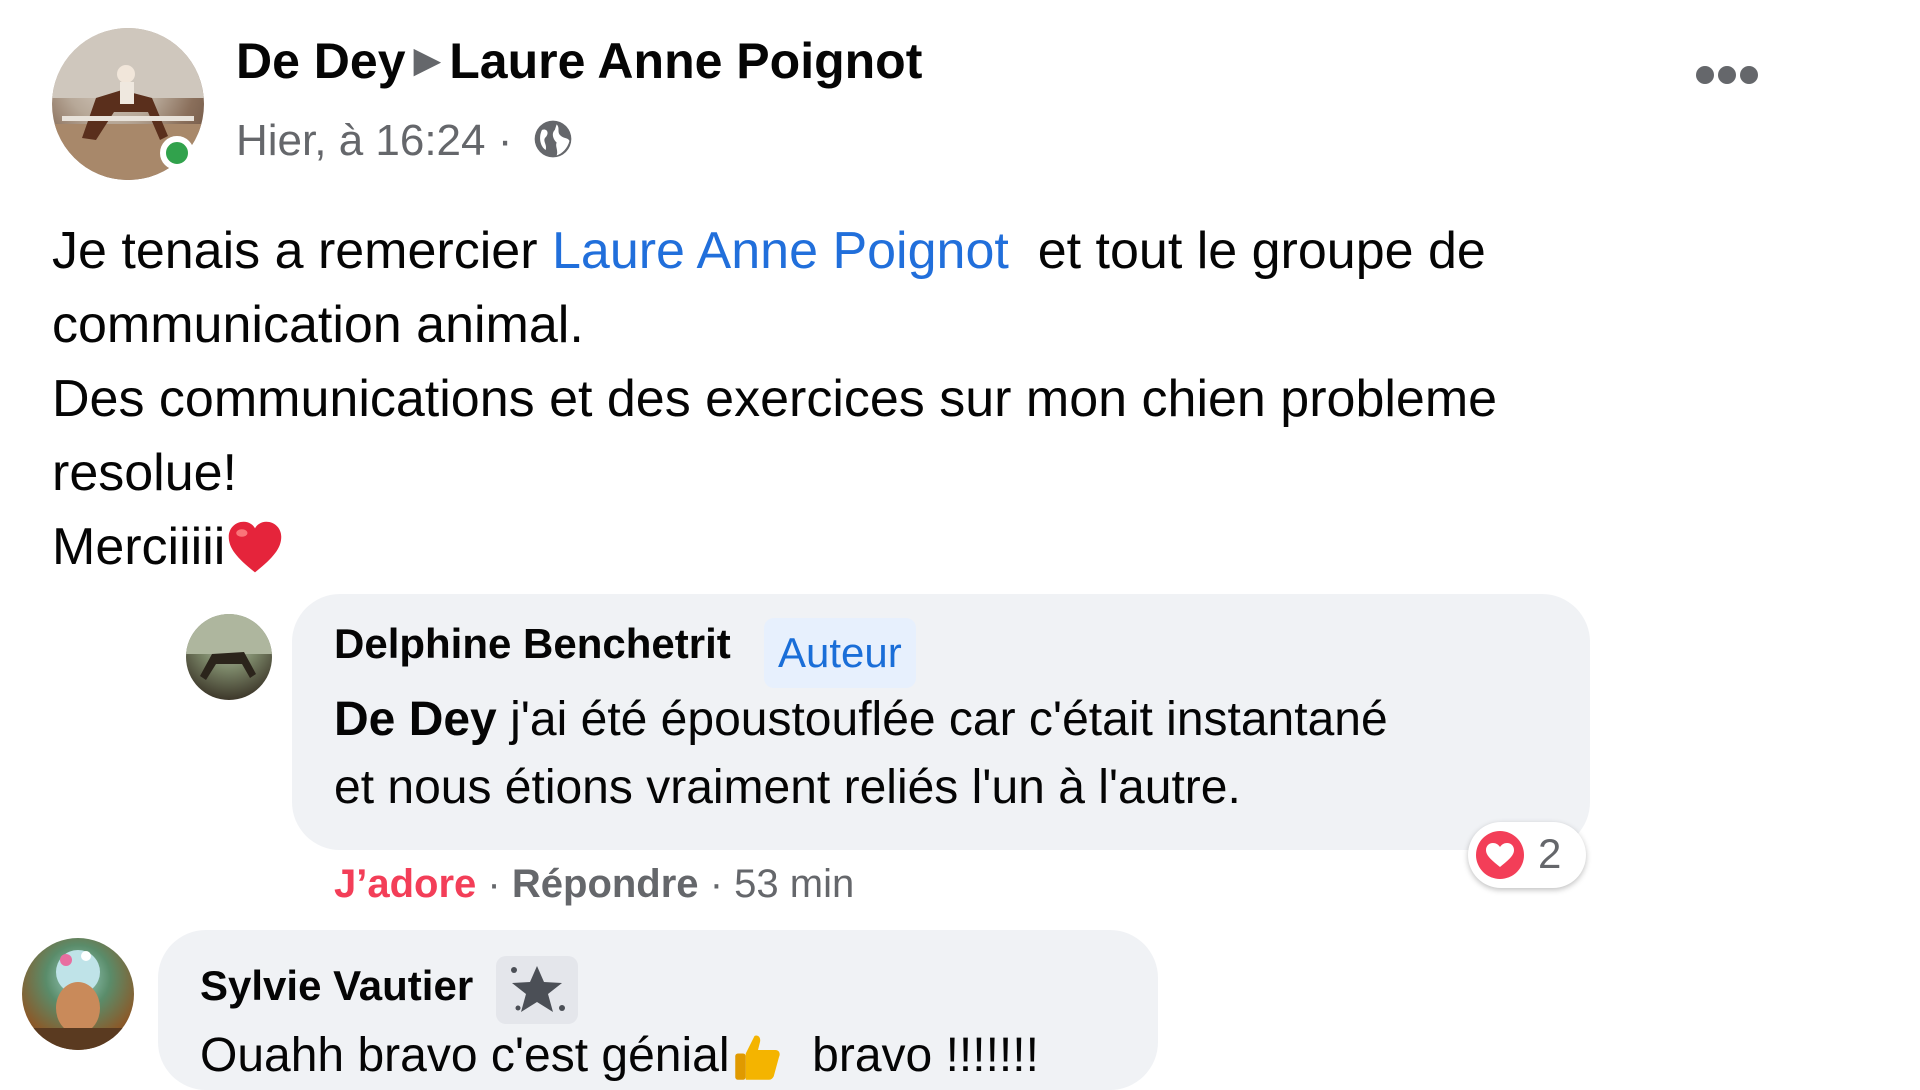 Image resolution: width=1920 pixels, height=1090 pixels. I want to click on post-text: Je tenais a remercier, so click(295, 251).